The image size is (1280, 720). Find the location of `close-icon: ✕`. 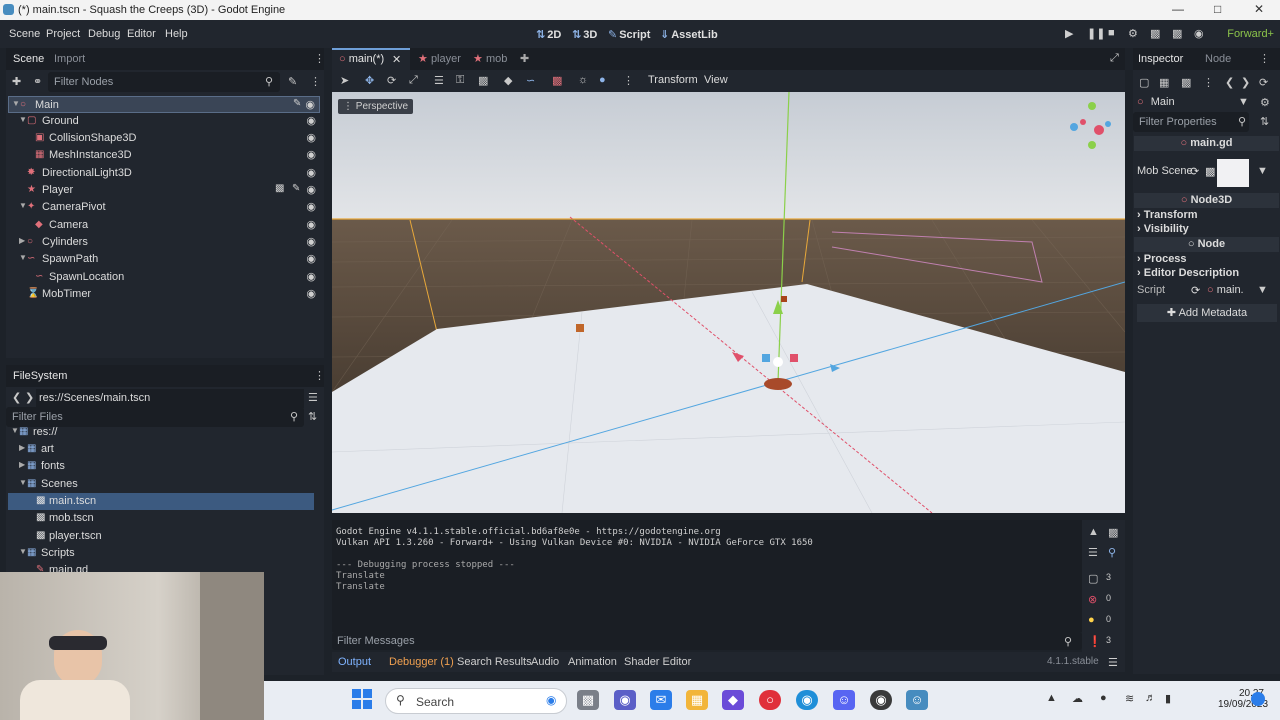

close-icon: ✕ is located at coordinates (1259, 9).